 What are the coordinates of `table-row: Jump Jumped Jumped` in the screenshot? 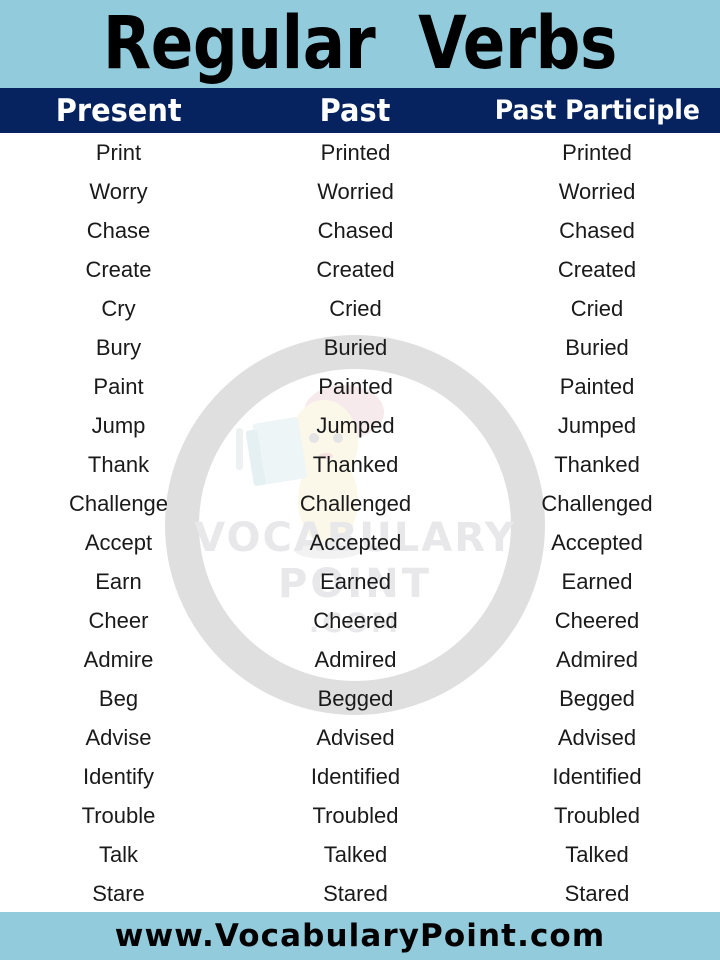 It's located at (360, 425).